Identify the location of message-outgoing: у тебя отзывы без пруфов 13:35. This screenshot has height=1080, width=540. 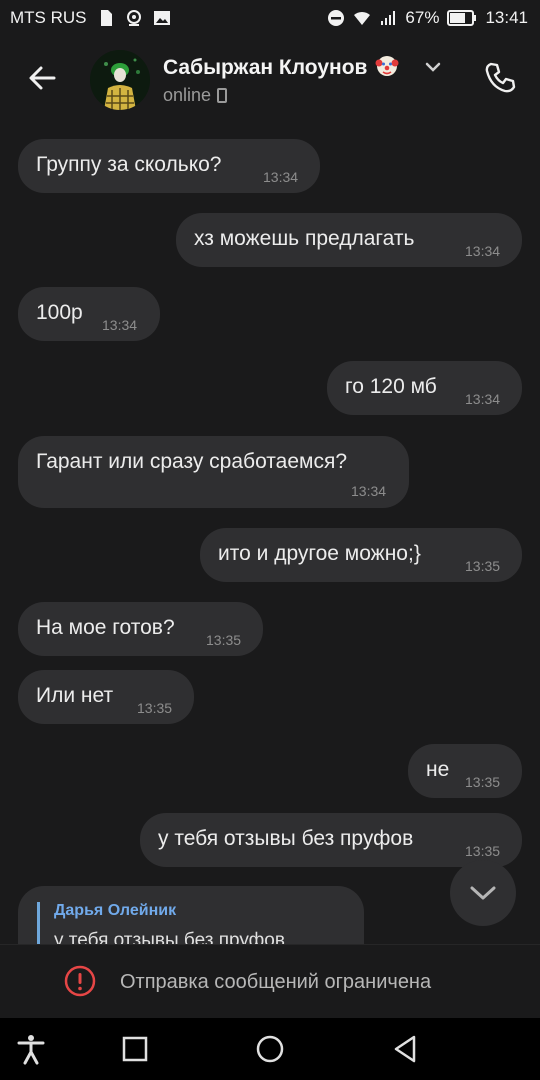
(331, 840).